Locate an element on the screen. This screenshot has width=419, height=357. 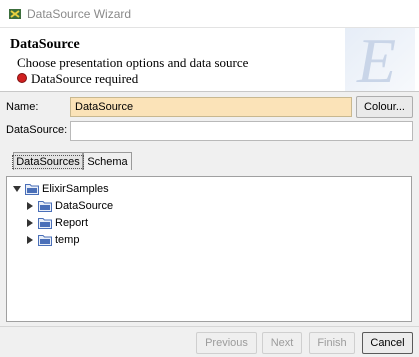
header-title: DataSource is located at coordinates (45, 44).